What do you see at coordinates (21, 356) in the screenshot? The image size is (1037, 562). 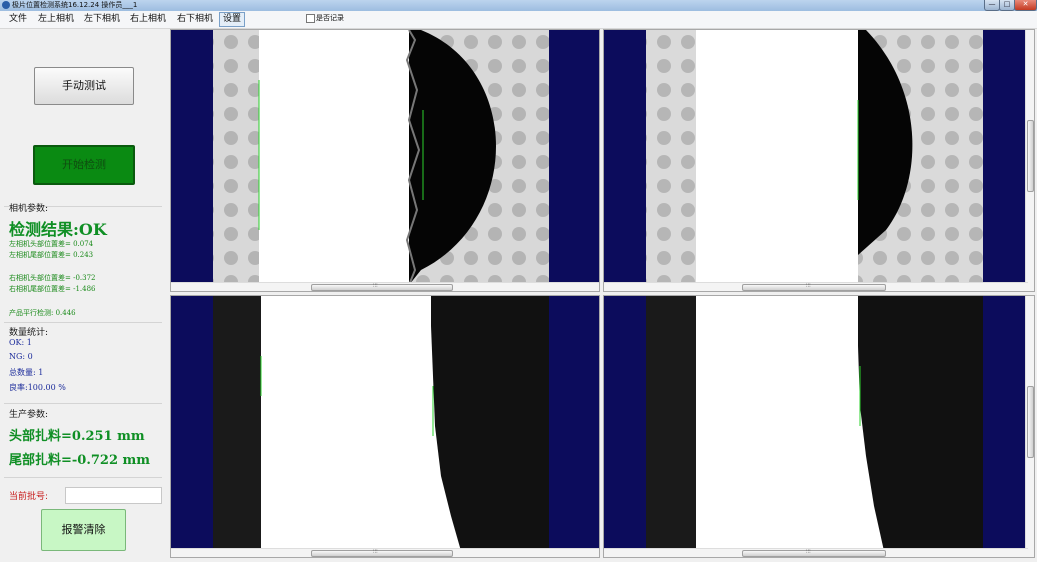 I see `ng-count: NG: 0` at bounding box center [21, 356].